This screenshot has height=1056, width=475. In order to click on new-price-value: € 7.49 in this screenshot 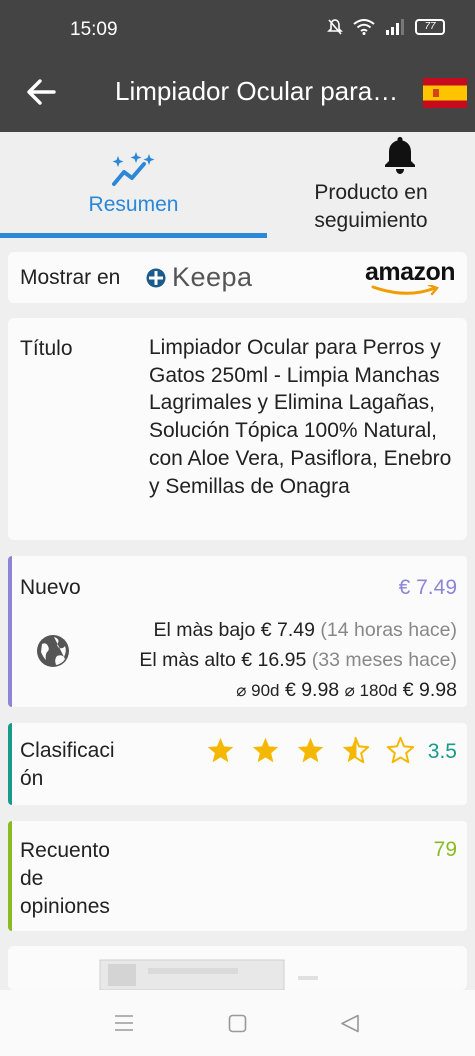, I will do `click(427, 587)`.